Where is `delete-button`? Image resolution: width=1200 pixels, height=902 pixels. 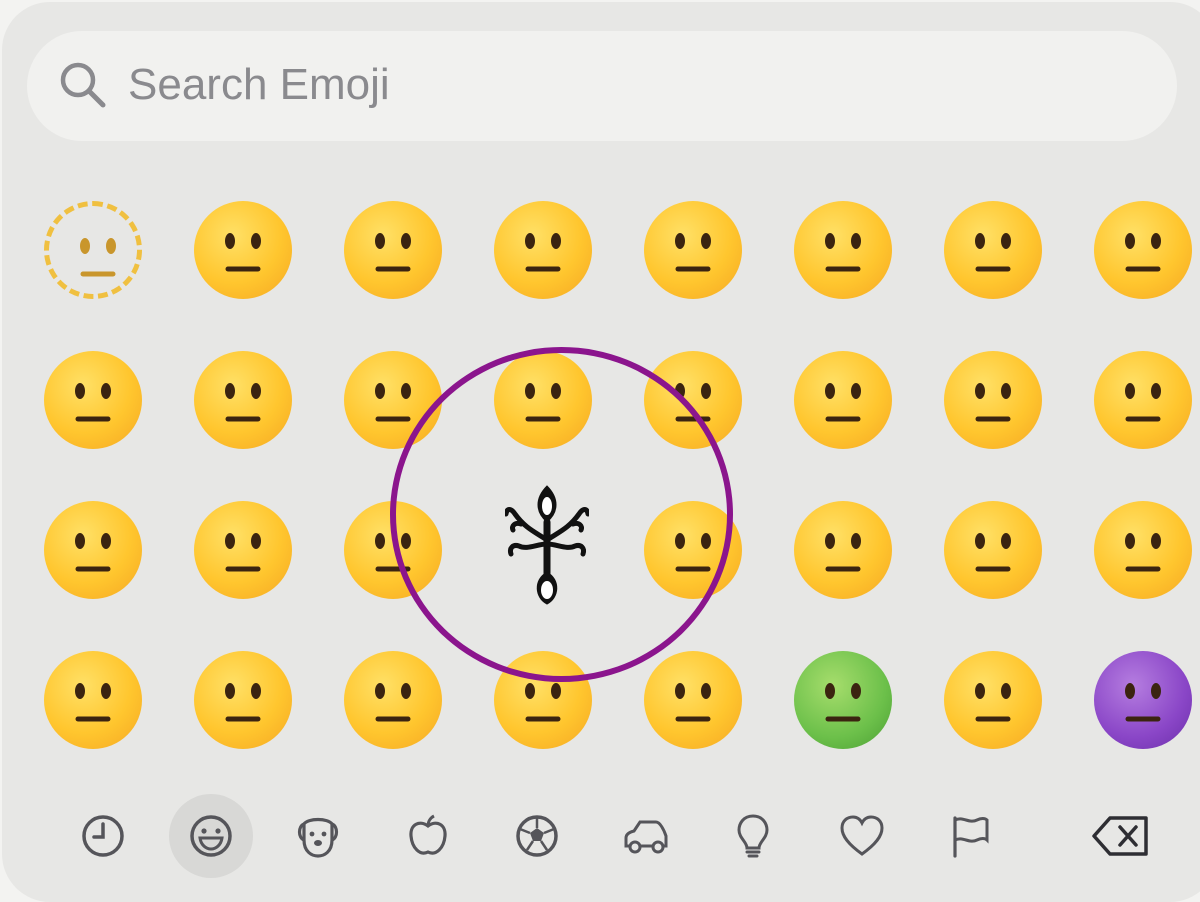 delete-button is located at coordinates (1122, 836).